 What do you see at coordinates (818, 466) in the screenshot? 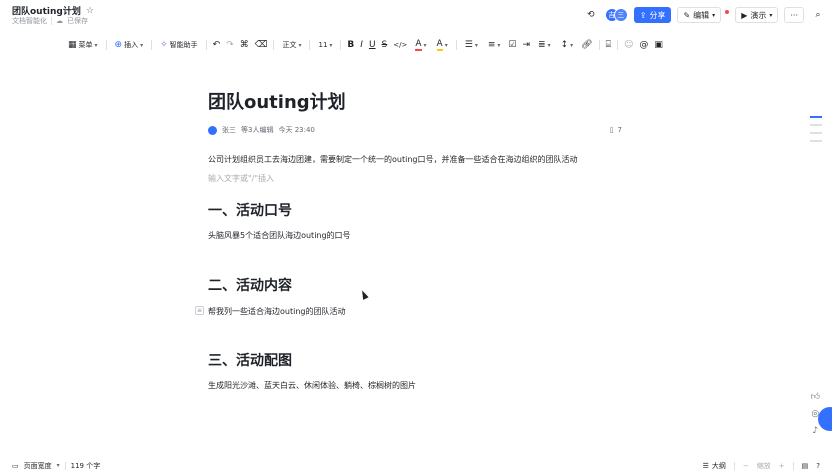
I see `help-icon: ?` at bounding box center [818, 466].